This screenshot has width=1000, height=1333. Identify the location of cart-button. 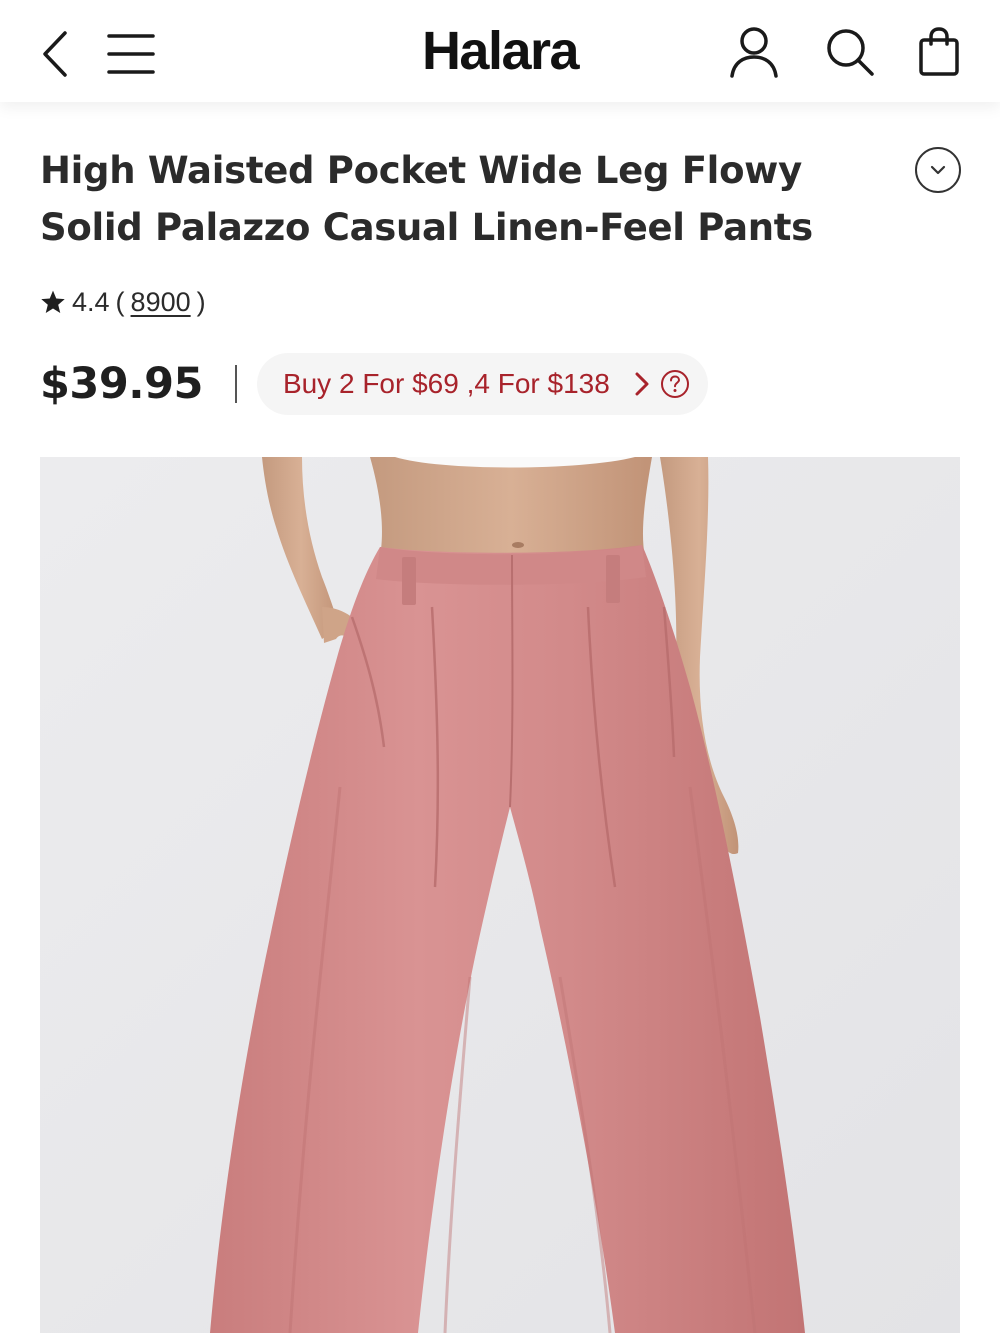
(939, 52).